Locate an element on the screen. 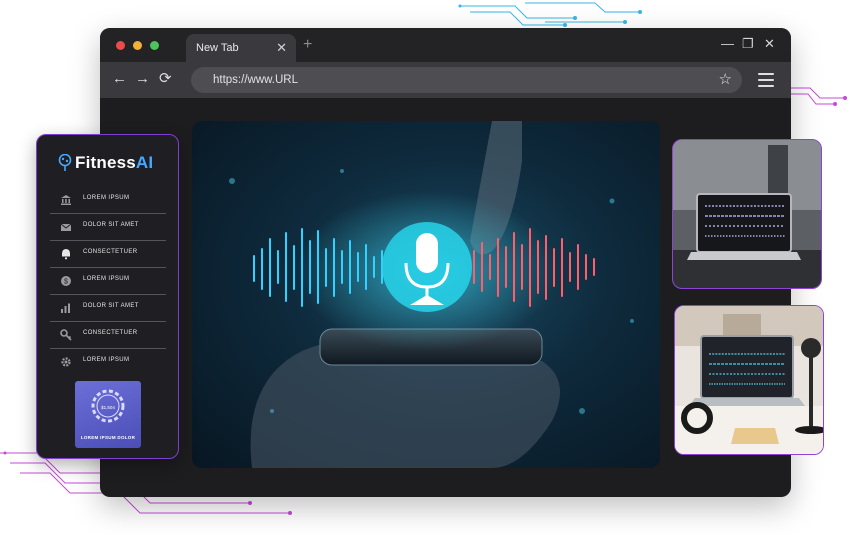 The width and height of the screenshot is (850, 535). tab-title: New Tab is located at coordinates (217, 48).